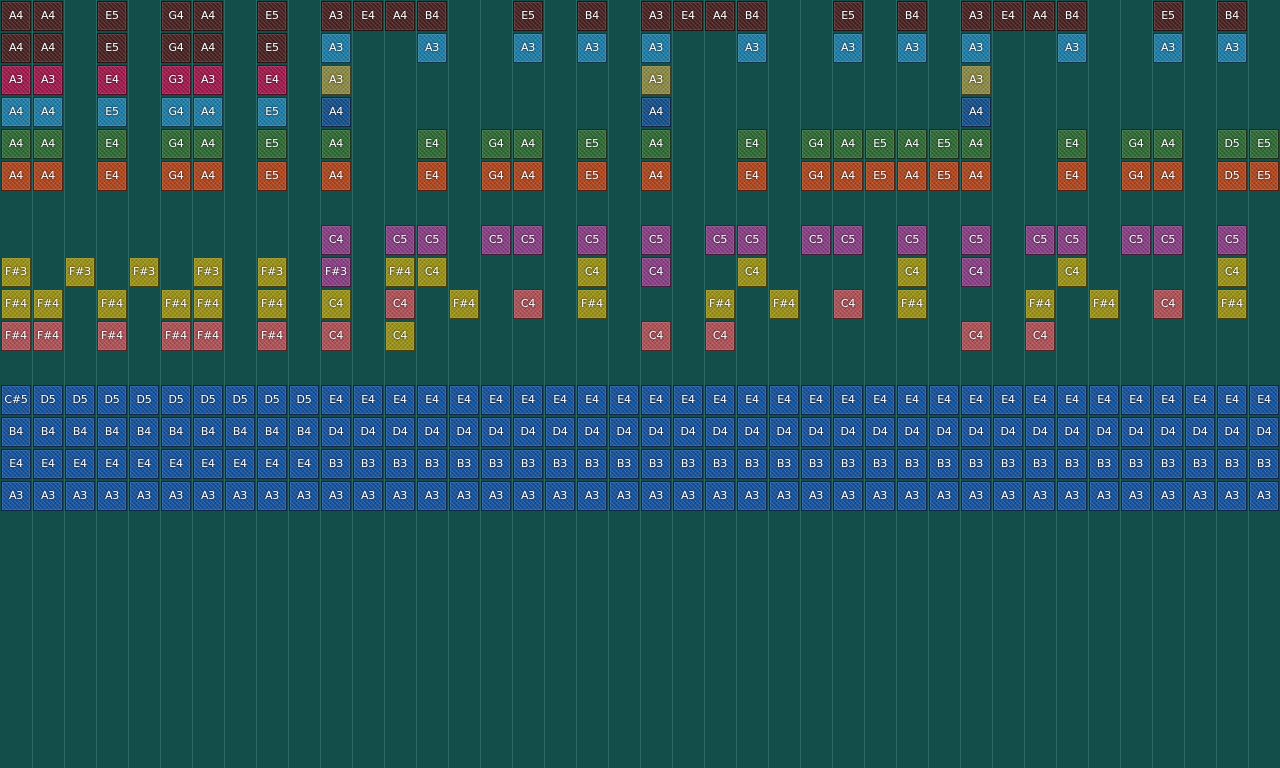 The image size is (1280, 768). Describe the element at coordinates (16, 400) in the screenshot. I see `note-block: C#5` at that location.